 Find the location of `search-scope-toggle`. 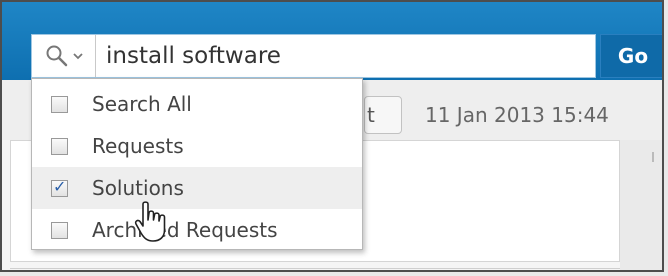

search-scope-toggle is located at coordinates (64, 56).